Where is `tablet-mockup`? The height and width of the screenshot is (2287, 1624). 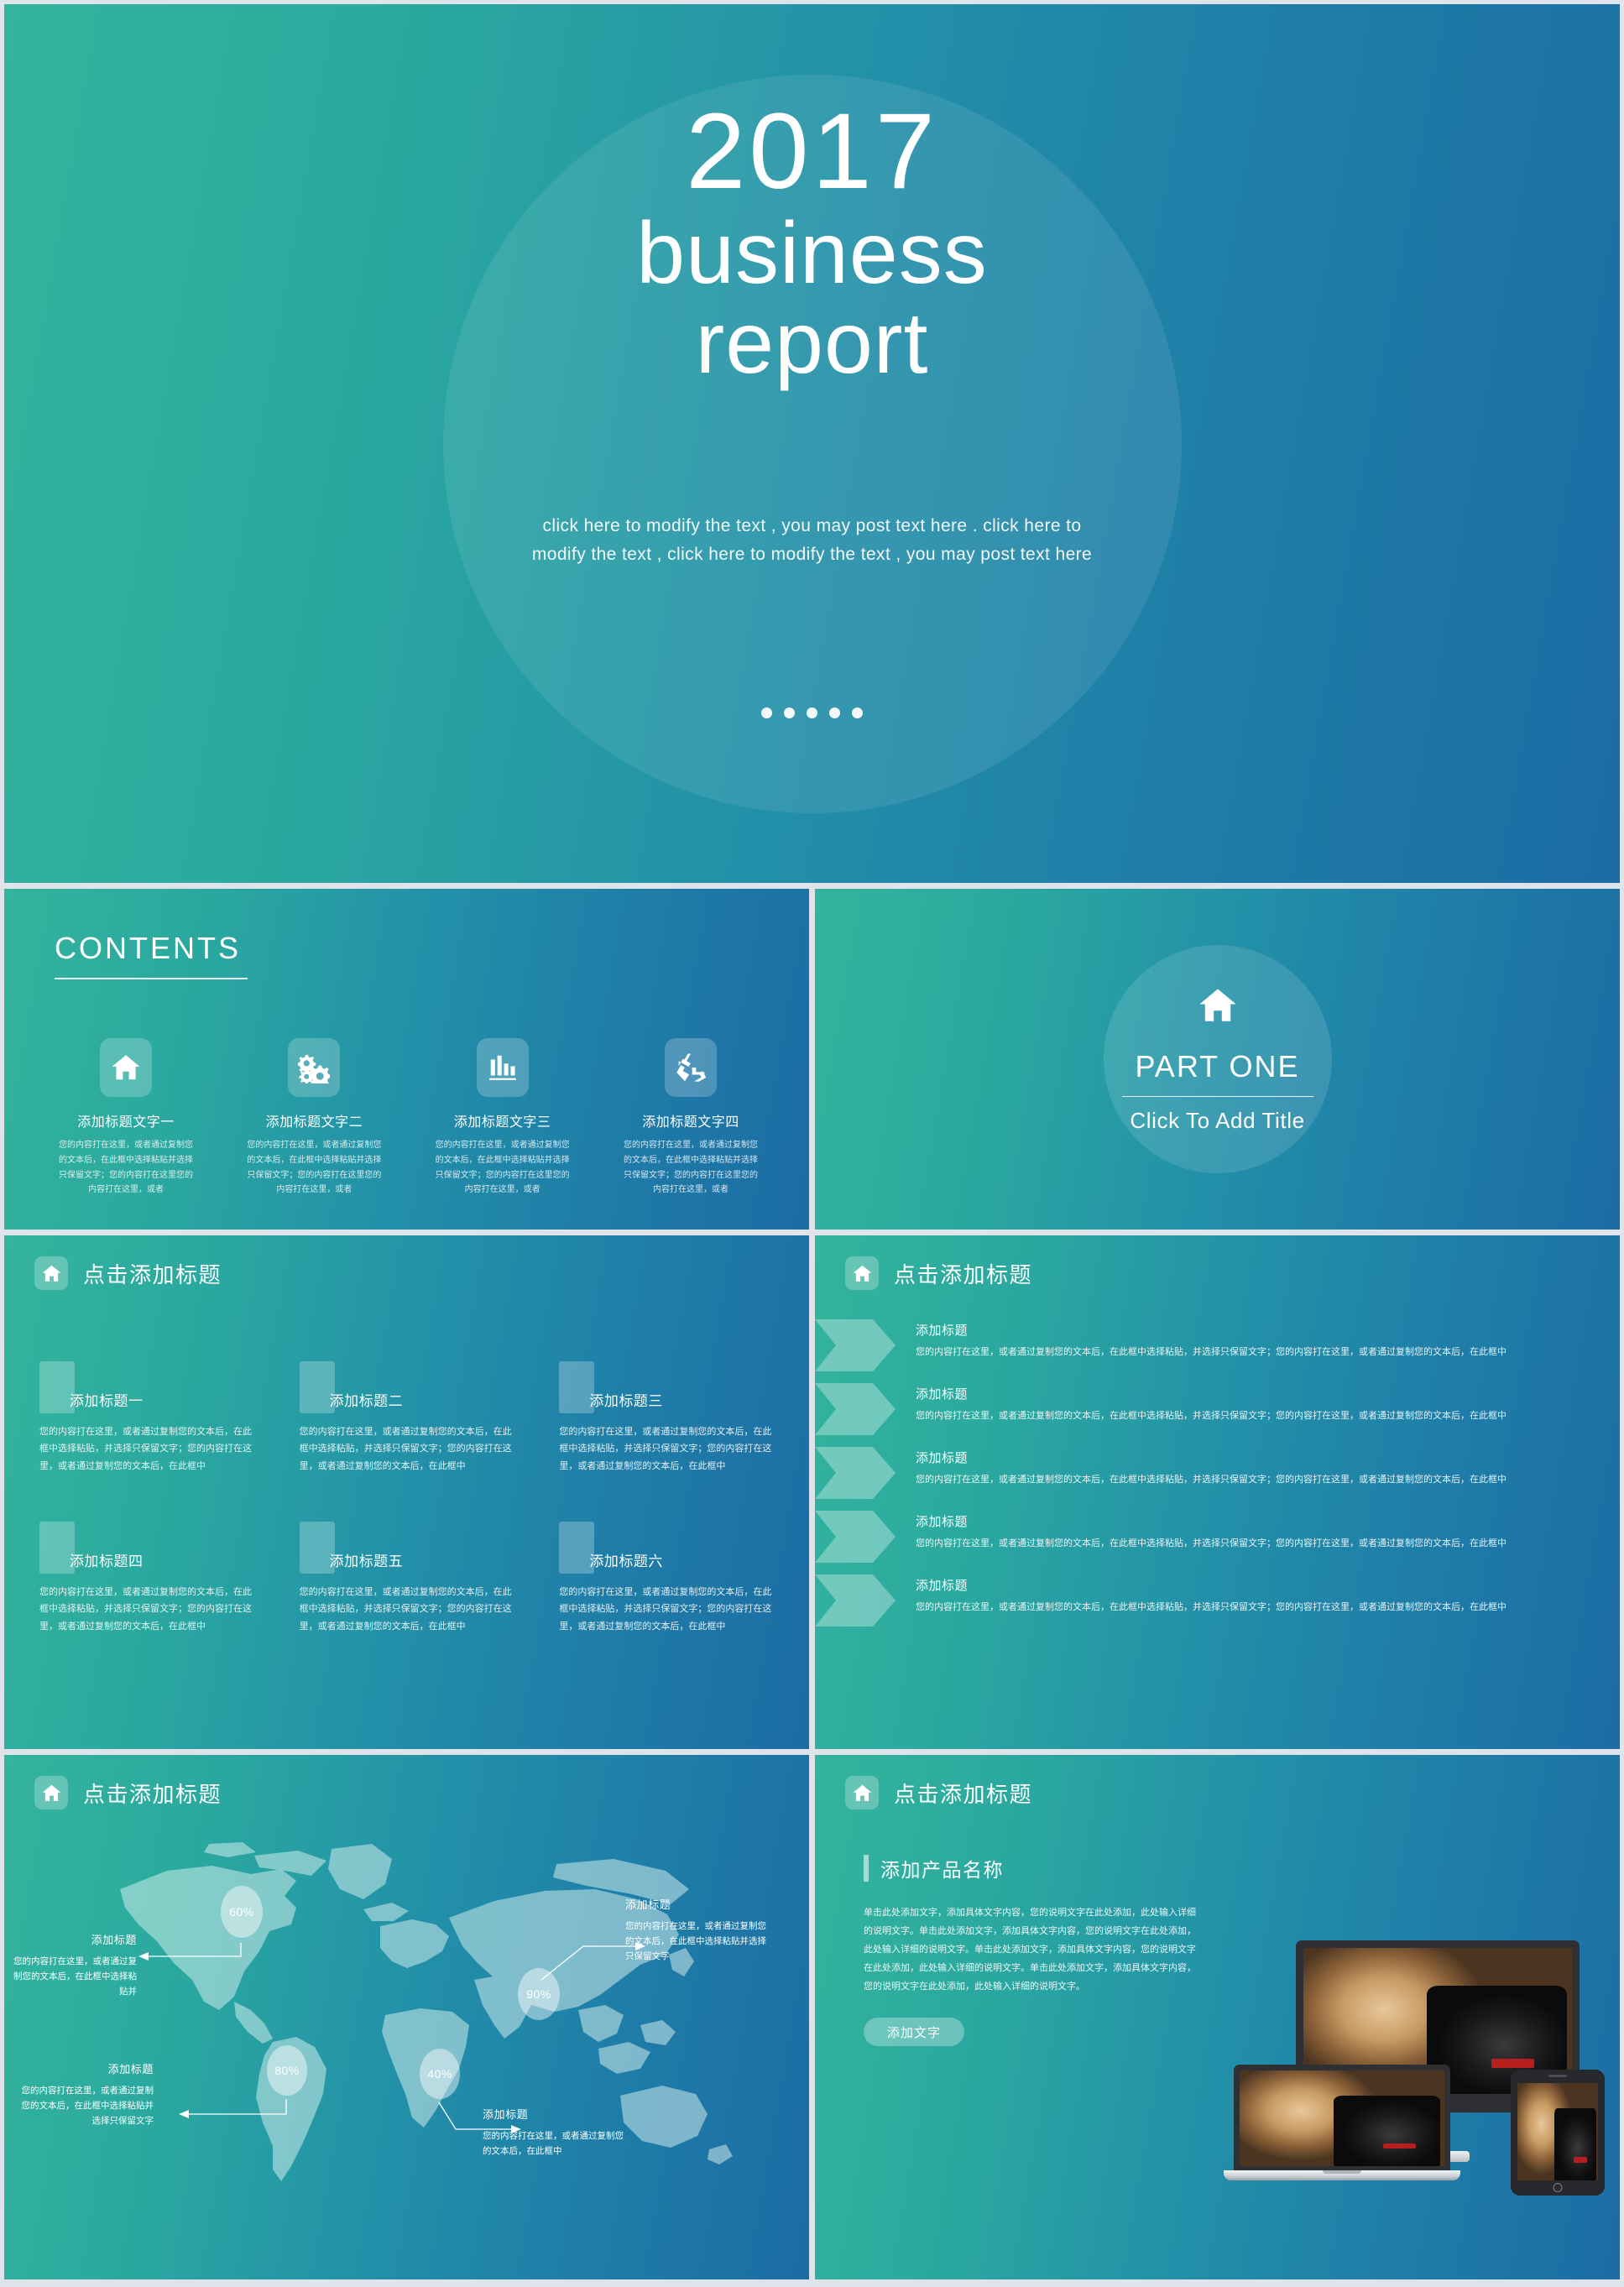
tablet-mockup is located at coordinates (1558, 2133).